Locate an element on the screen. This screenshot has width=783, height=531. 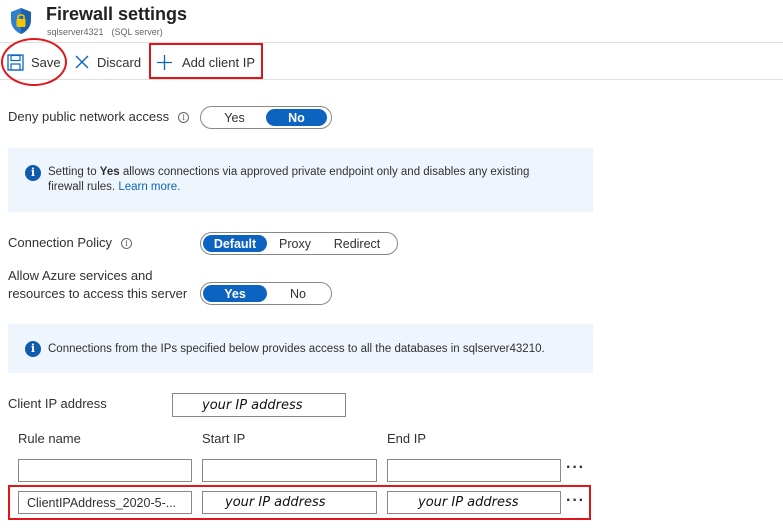
allow-azure-toggle: Yes No is located at coordinates (266, 293).